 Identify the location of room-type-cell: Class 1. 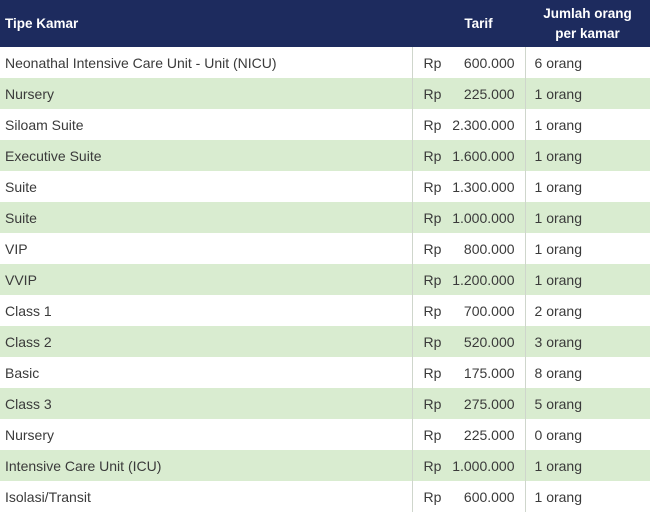
(206, 310).